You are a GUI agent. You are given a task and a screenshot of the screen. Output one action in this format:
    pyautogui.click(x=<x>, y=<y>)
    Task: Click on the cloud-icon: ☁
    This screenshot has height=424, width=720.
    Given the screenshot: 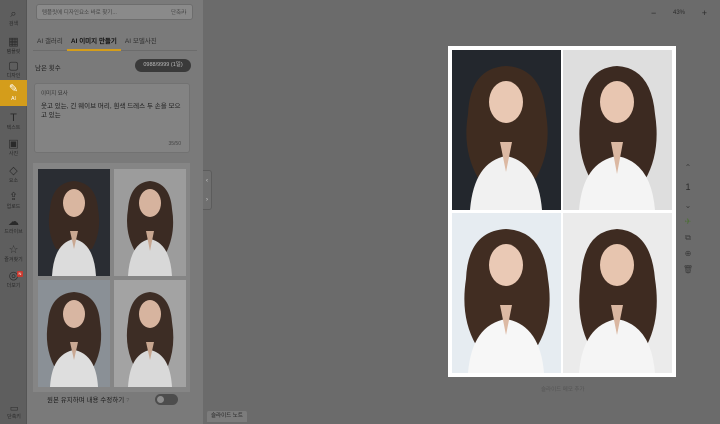 What is the action you would take?
    pyautogui.click(x=13, y=221)
    